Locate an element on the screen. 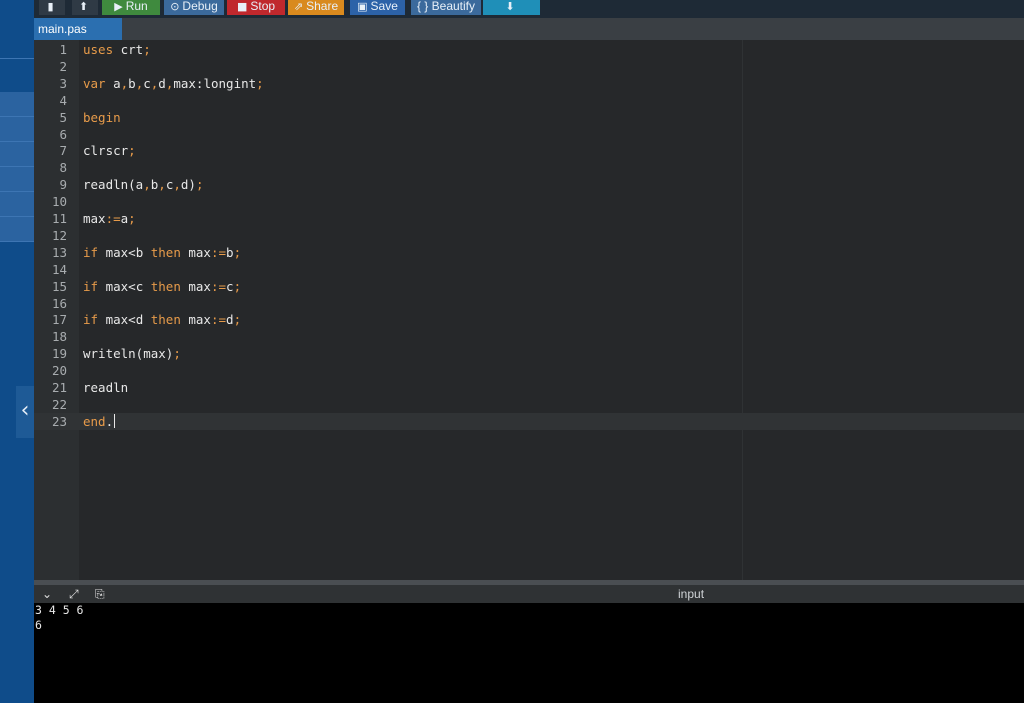 The image size is (1024, 703). code-line: 16 is located at coordinates (529, 303).